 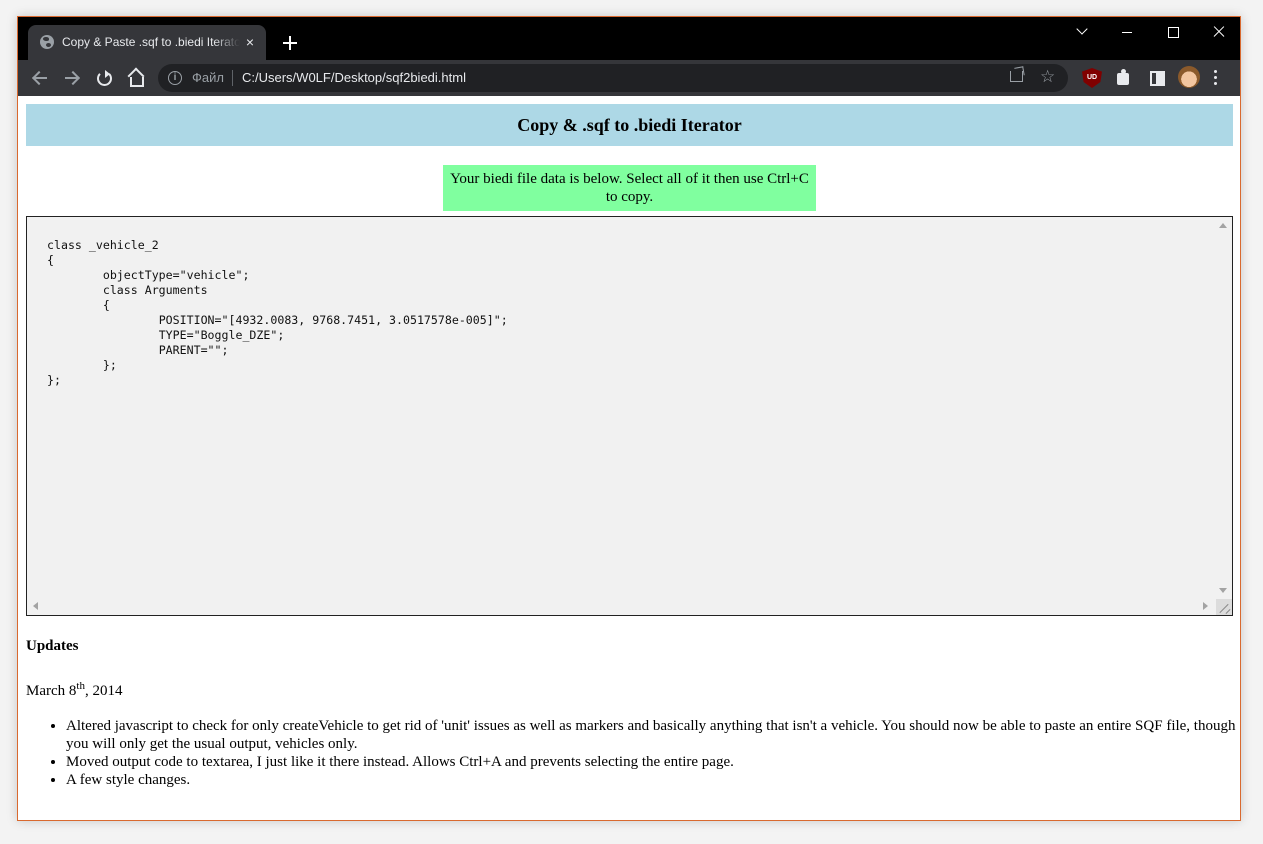 I want to click on site-info-icon: i, so click(x=175, y=78).